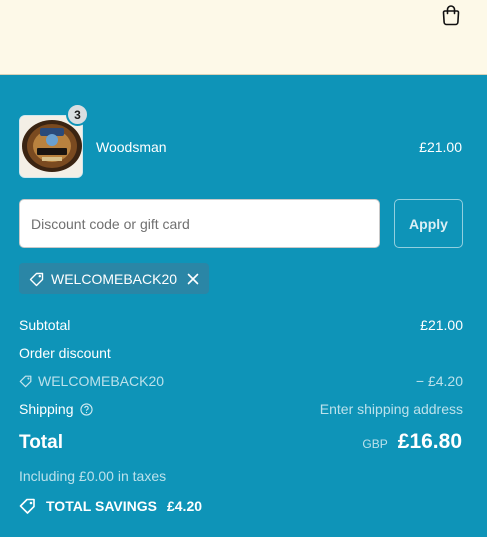  What do you see at coordinates (77, 114) in the screenshot?
I see `quantity-badge: 3` at bounding box center [77, 114].